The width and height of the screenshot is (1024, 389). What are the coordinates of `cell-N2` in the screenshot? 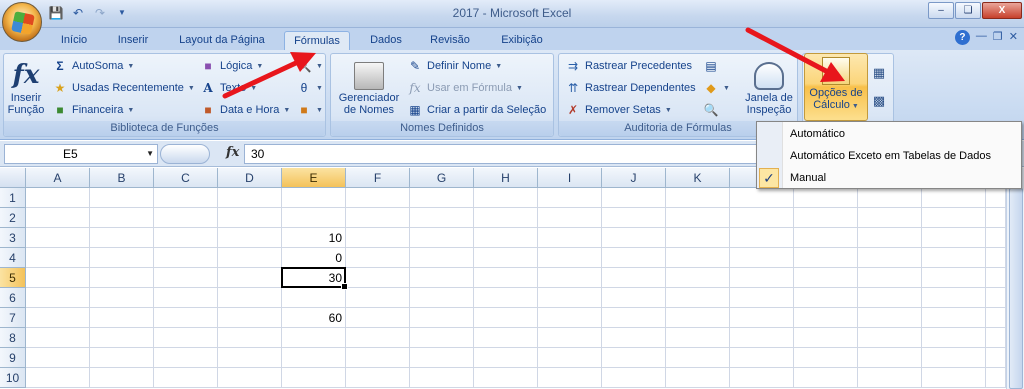 It's located at (890, 218).